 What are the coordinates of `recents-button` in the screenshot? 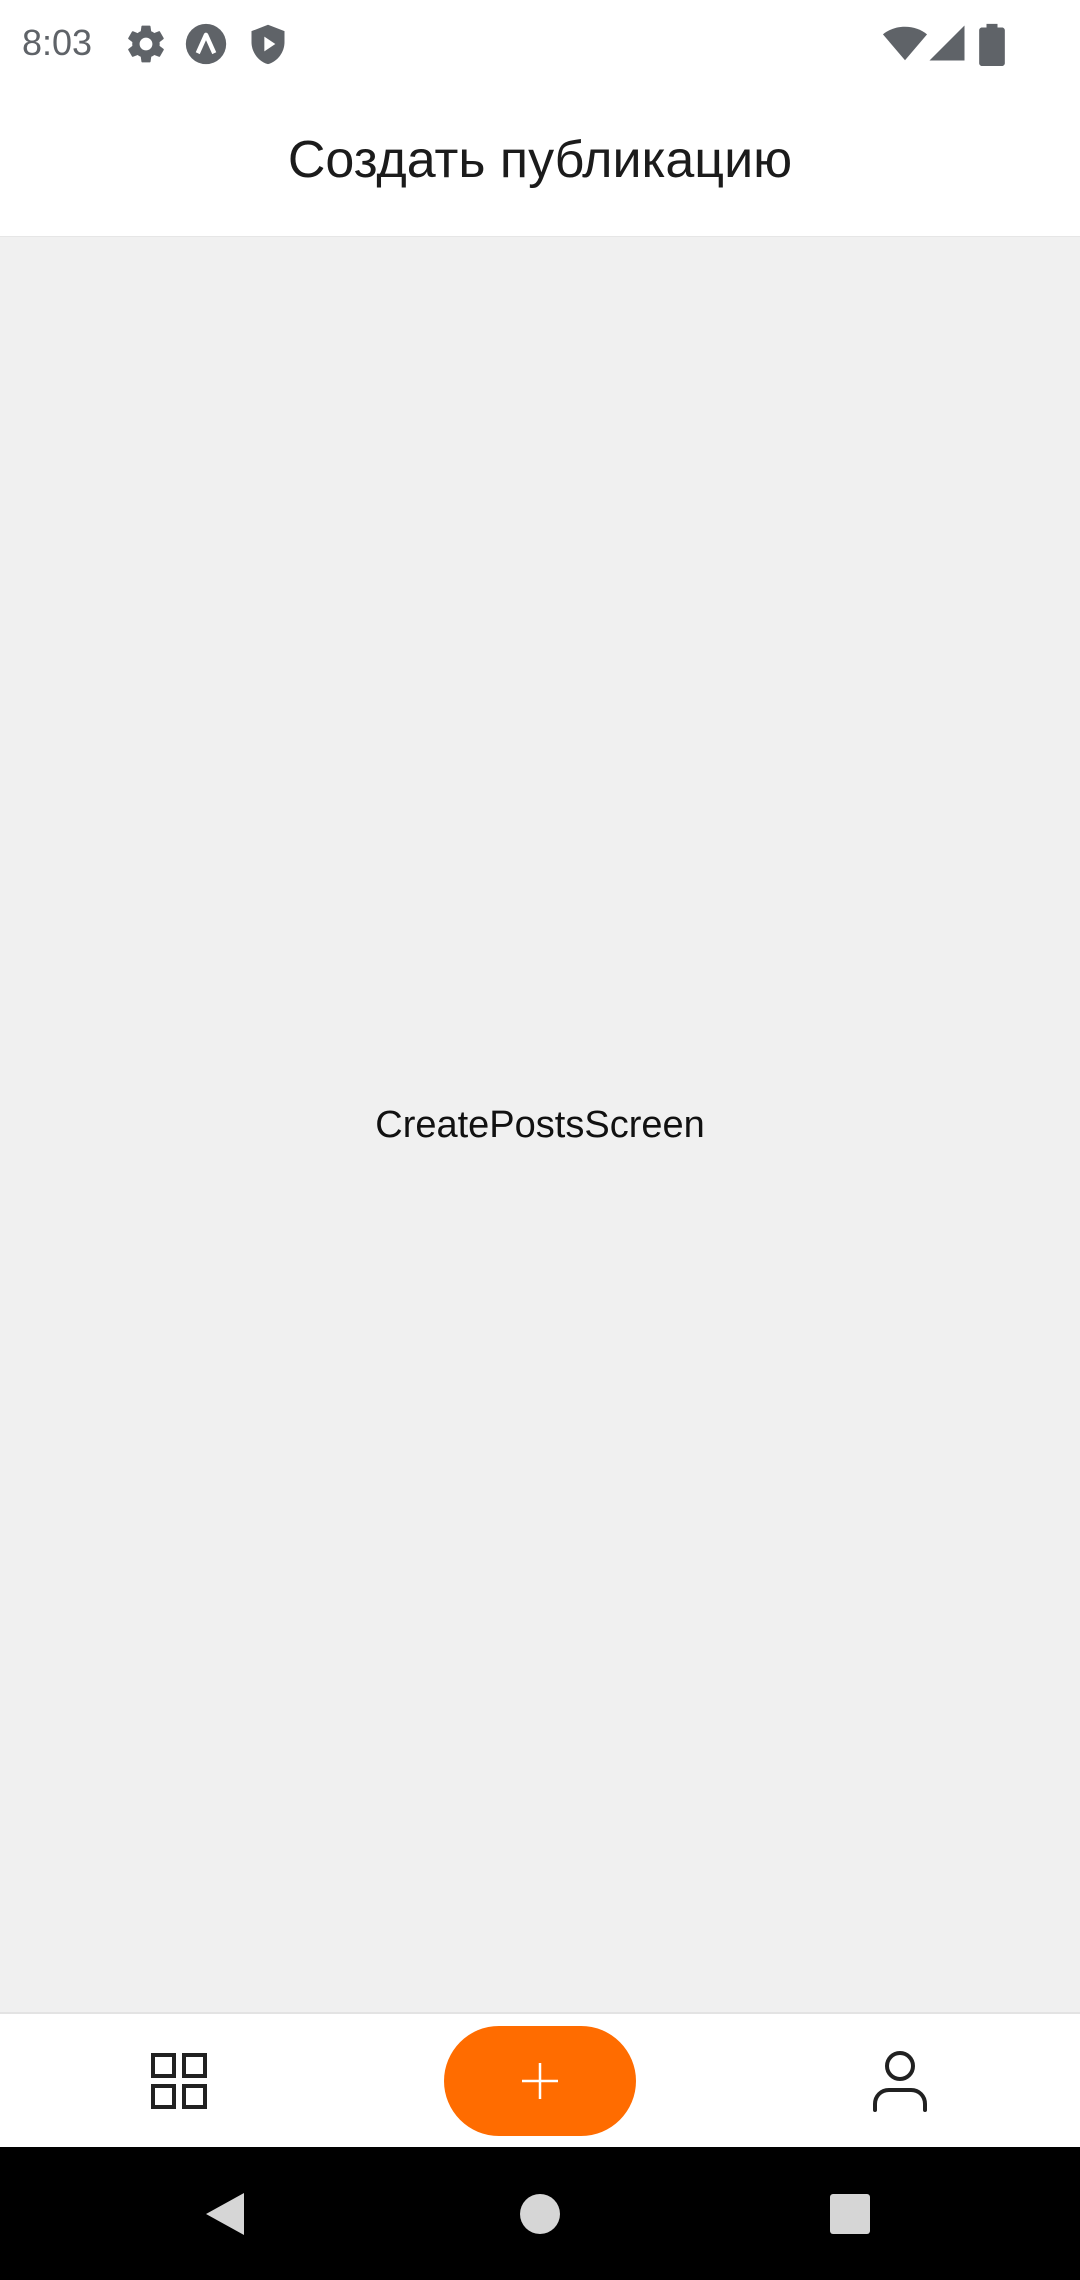 It's located at (850, 2214).